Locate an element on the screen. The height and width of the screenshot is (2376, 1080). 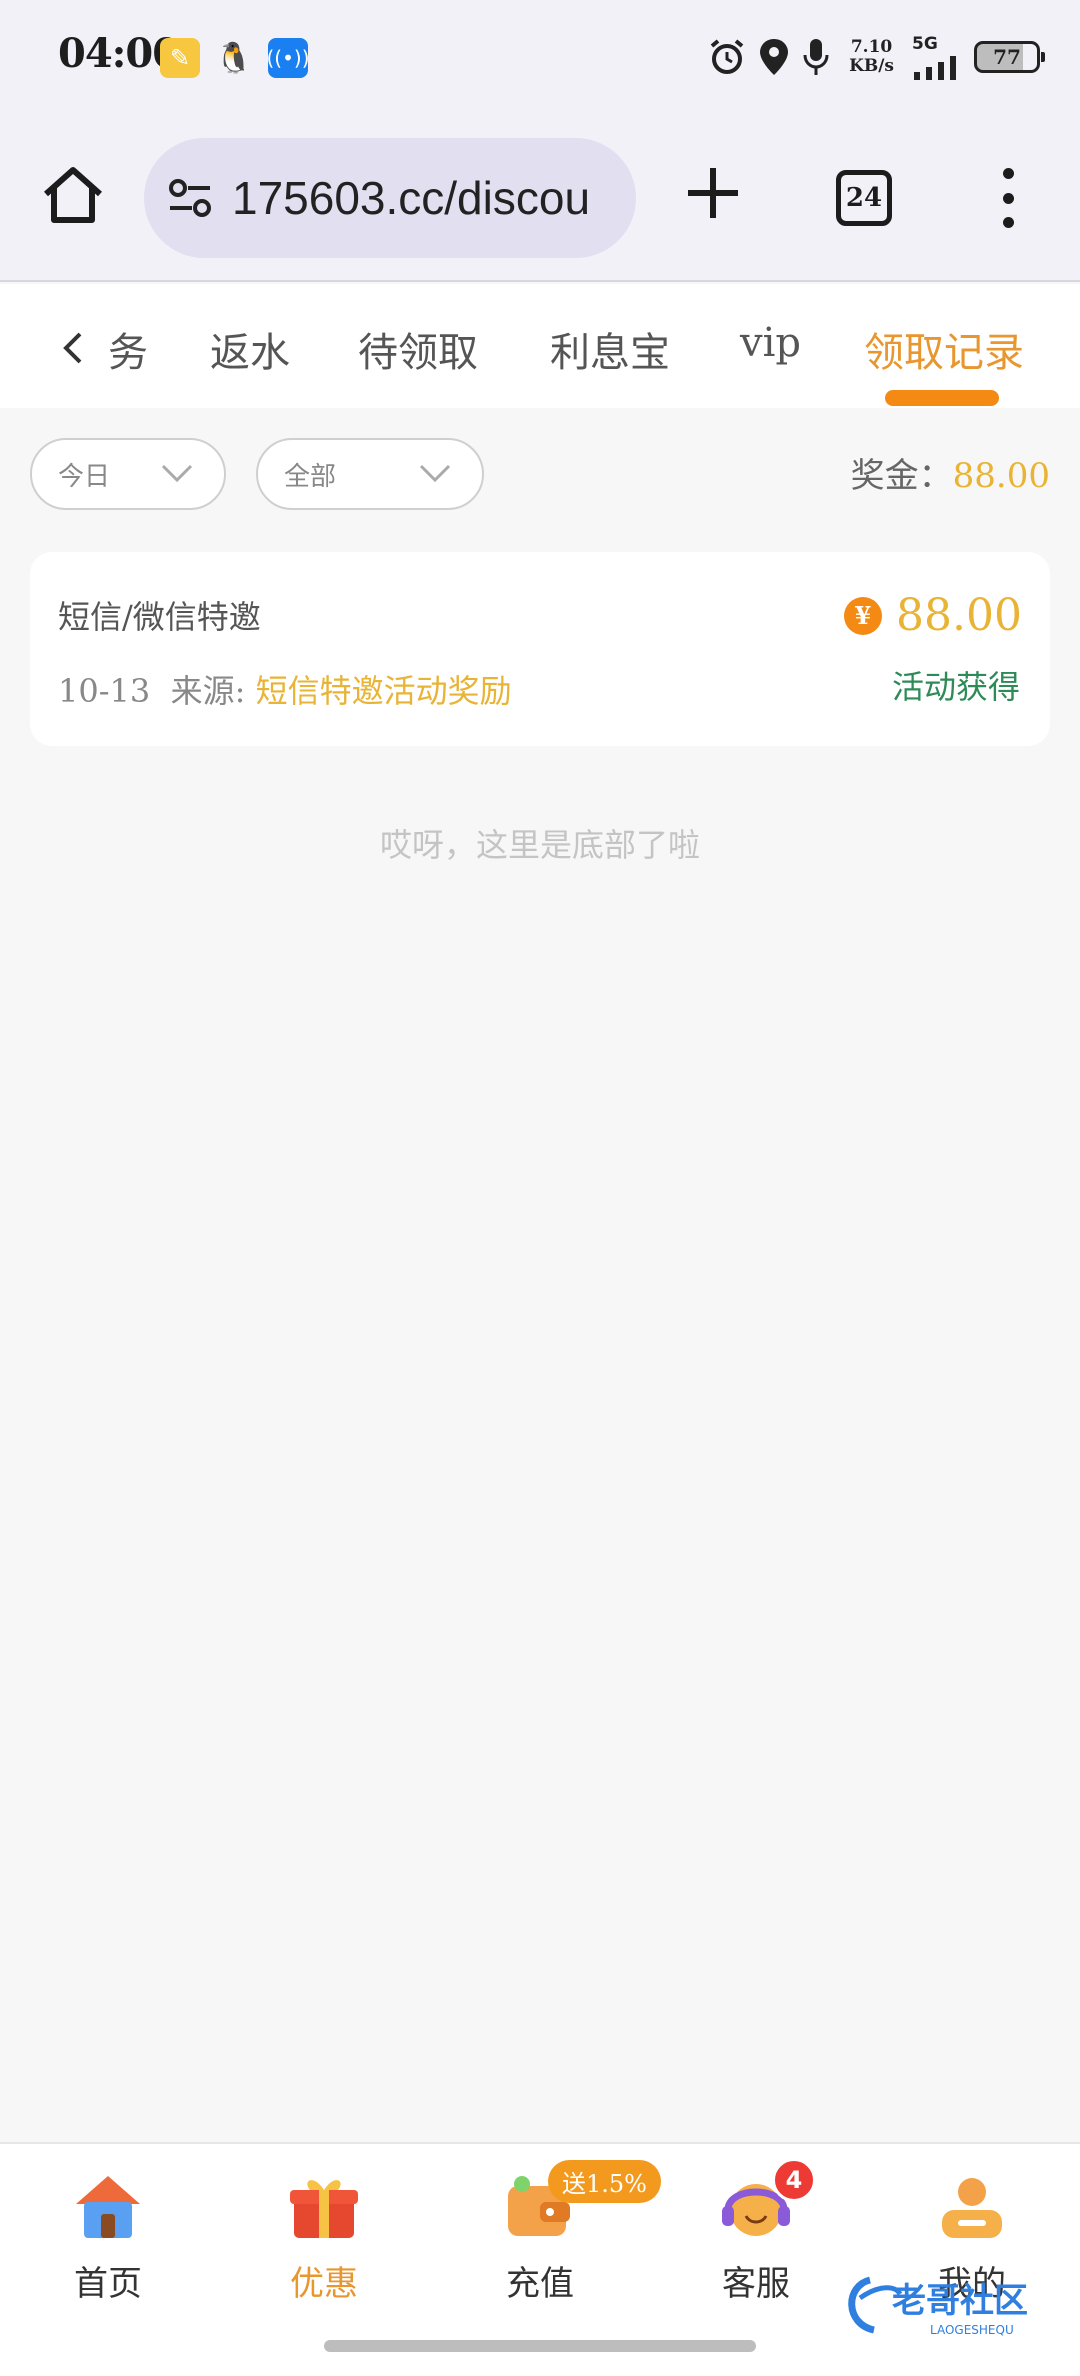
nav-support: 4 客服 is located at coordinates (756, 2231).